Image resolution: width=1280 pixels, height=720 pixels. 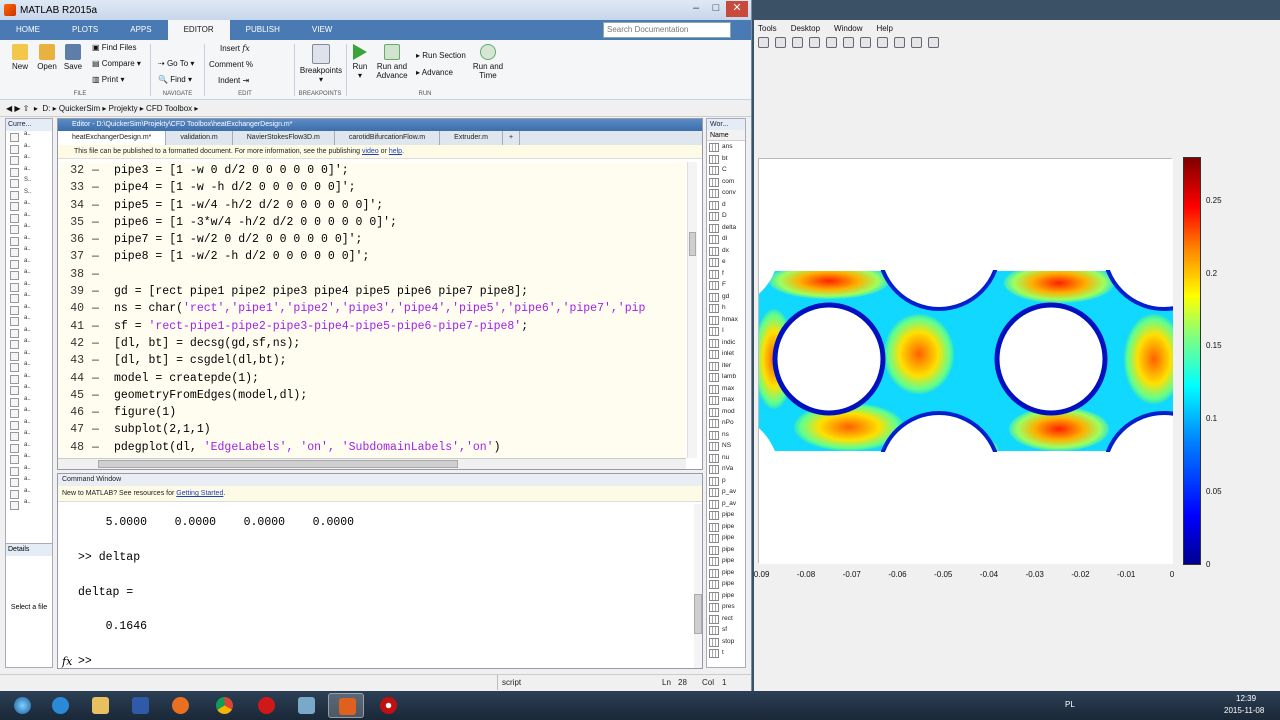 What do you see at coordinates (176, 63) in the screenshot?
I see `go-to-button: ⇢ Go To ▾` at bounding box center [176, 63].